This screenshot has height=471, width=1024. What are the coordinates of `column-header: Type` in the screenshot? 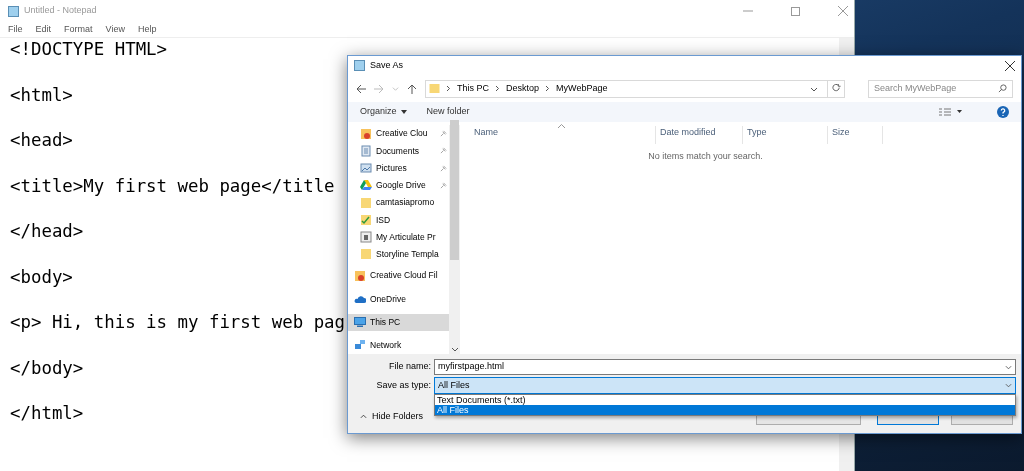 It's located at (785, 135).